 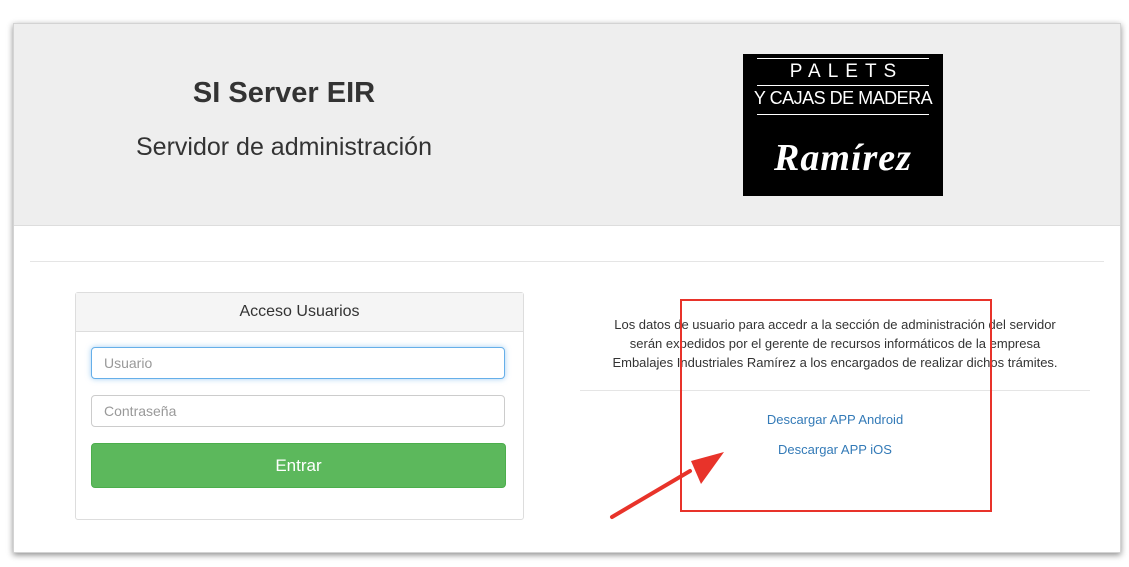 What do you see at coordinates (298, 465) in the screenshot?
I see `login-submit-button: Entrar` at bounding box center [298, 465].